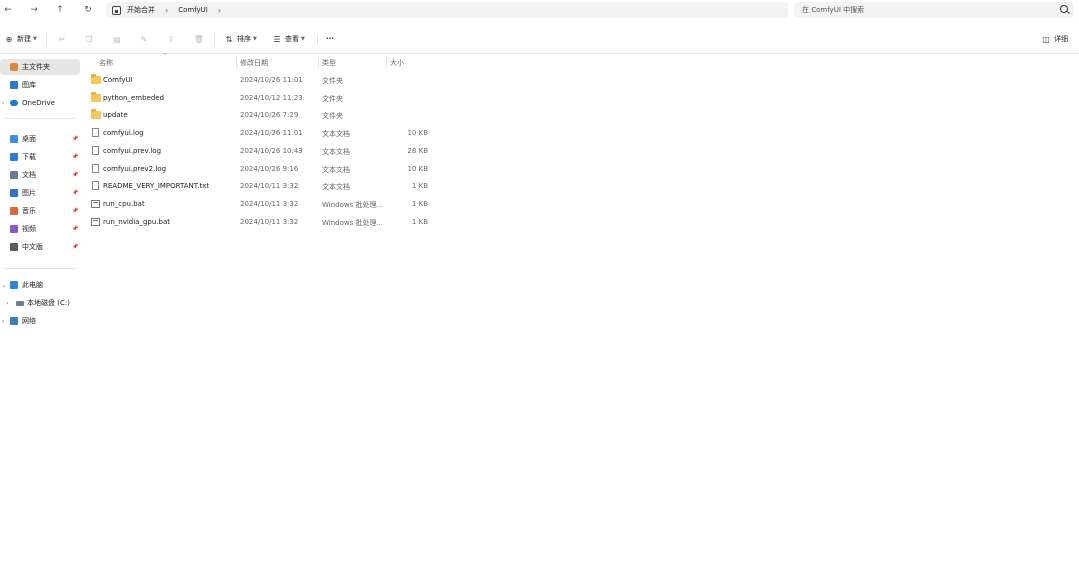  Describe the element at coordinates (288, 39) in the screenshot. I see `view-button: ☰ 查看 ▼` at that location.